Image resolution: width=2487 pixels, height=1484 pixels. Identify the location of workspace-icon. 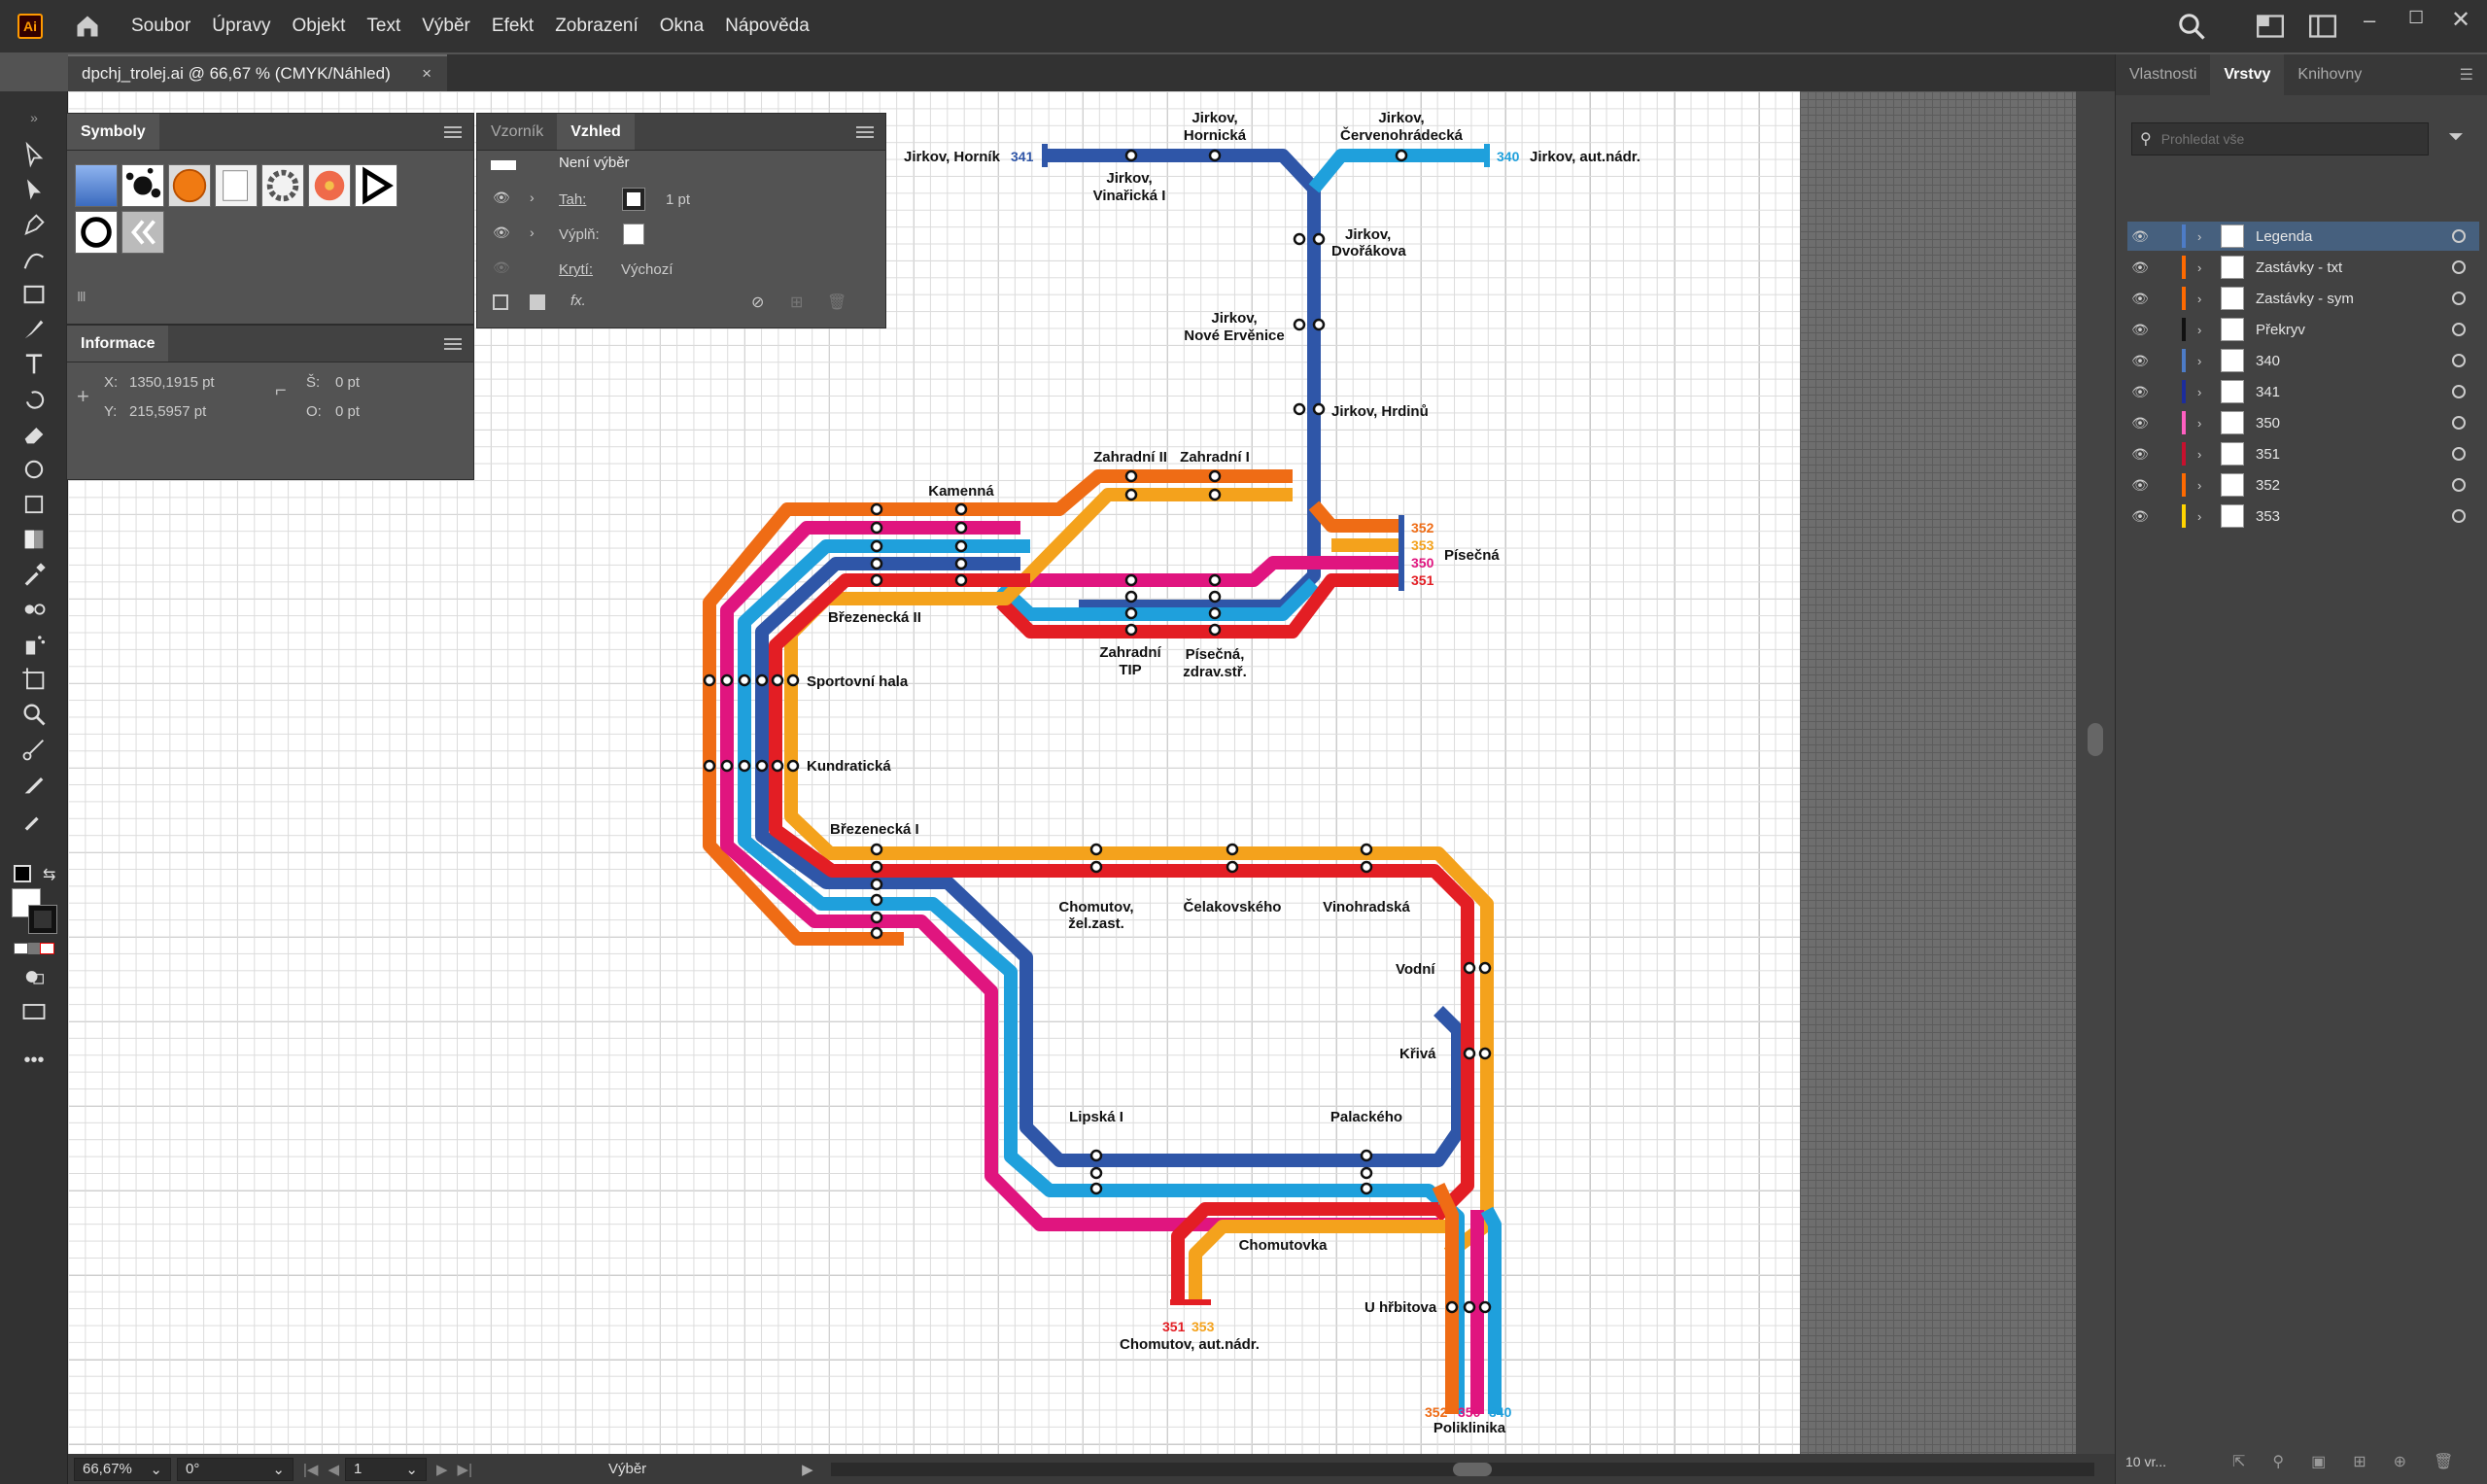
(2270, 26).